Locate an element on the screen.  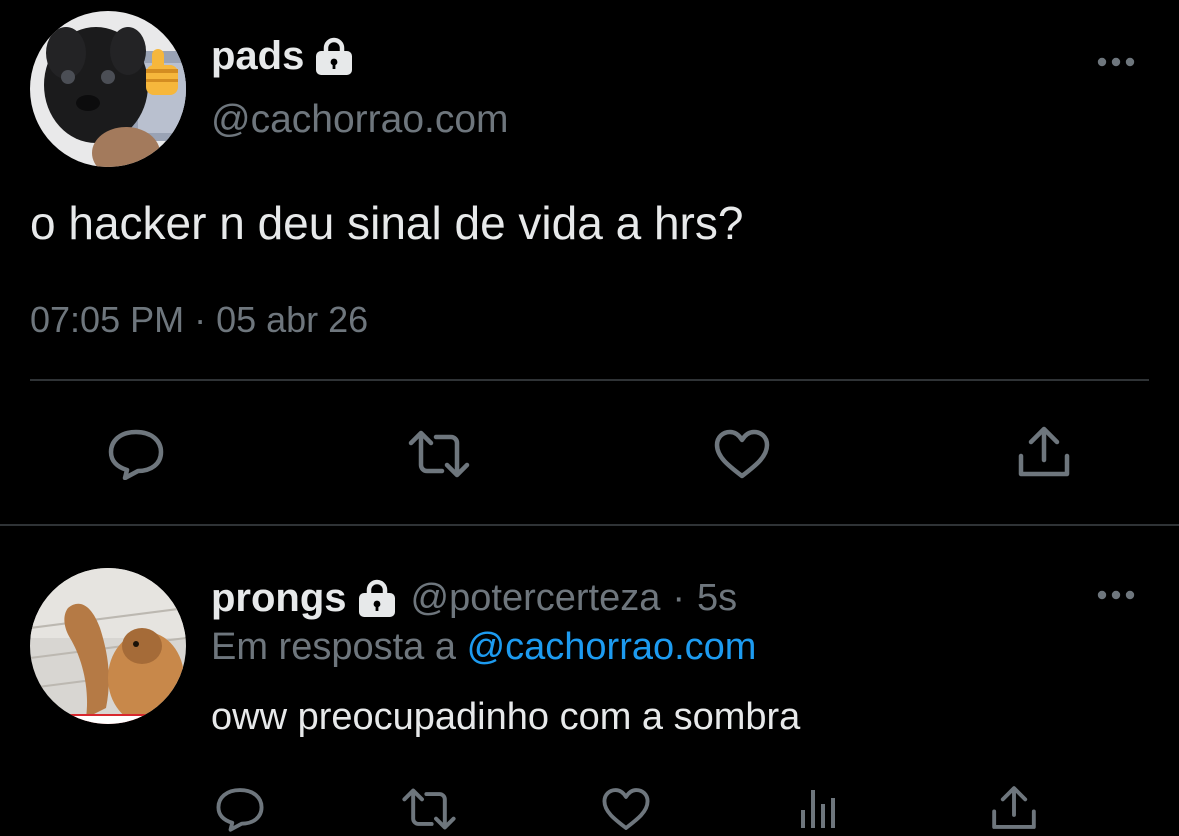
reply-prefix: Em resposta a is located at coordinates (333, 647).